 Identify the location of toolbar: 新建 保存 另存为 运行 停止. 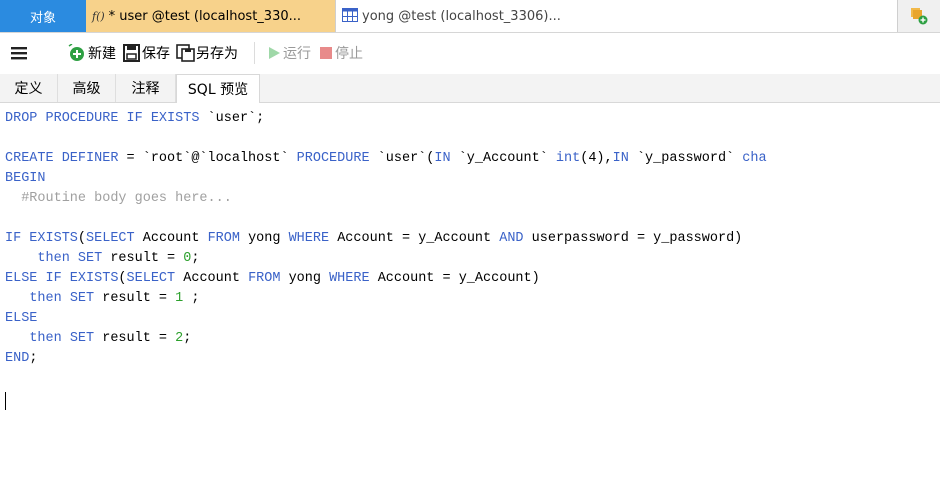
(470, 53).